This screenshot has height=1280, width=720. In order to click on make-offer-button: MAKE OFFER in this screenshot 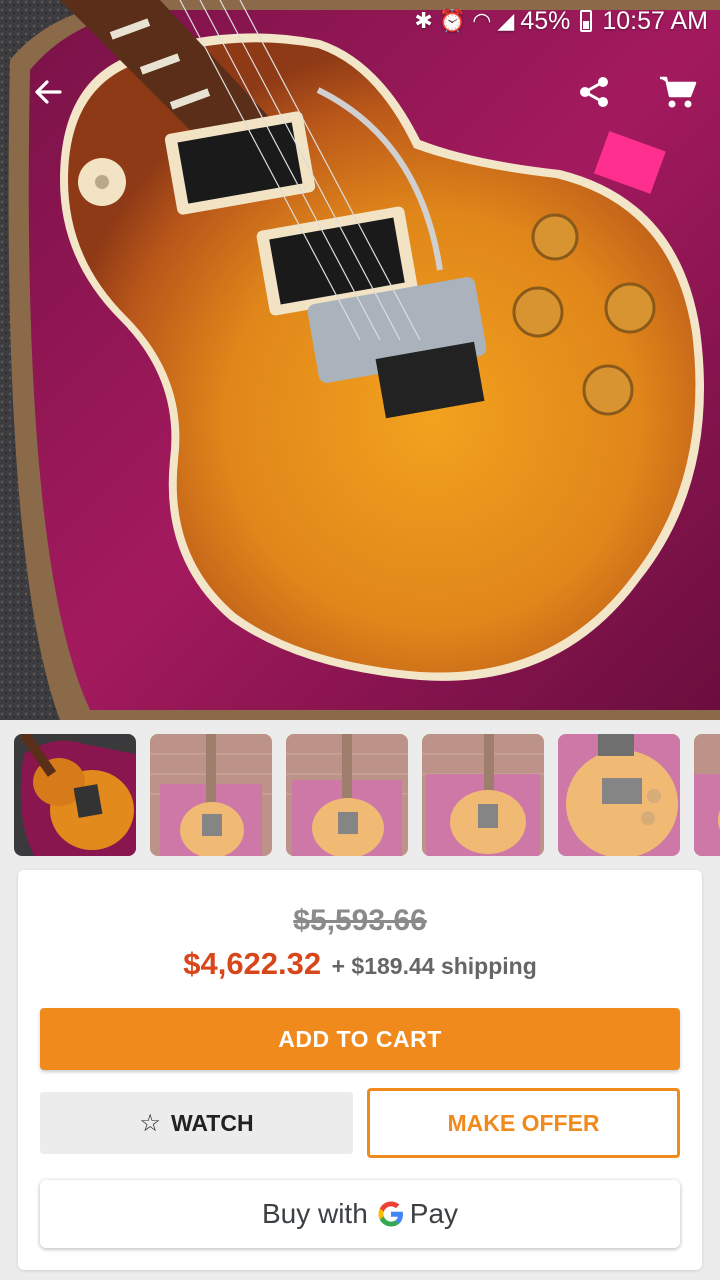, I will do `click(523, 1123)`.